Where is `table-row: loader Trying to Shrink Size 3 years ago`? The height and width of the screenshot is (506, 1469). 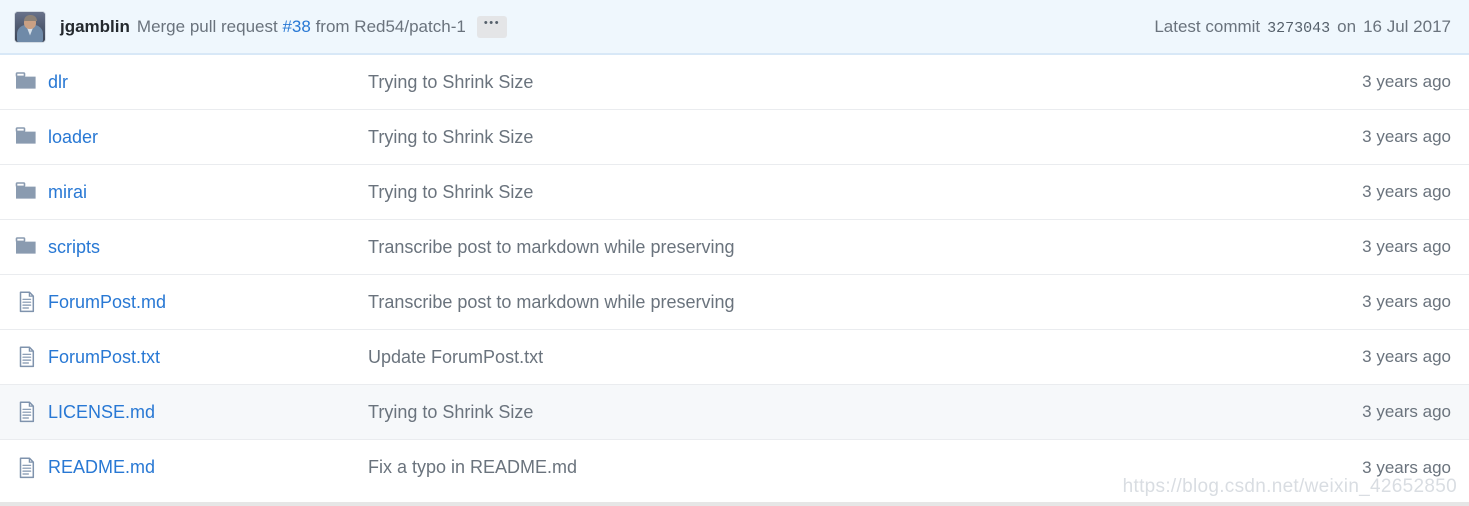
table-row: loader Trying to Shrink Size 3 years ago is located at coordinates (734, 137).